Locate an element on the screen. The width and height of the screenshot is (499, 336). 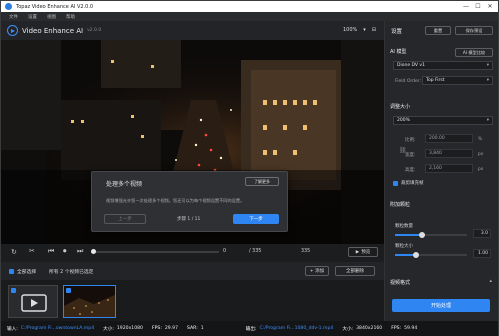
thumbnail-image is located at coordinates (89, 301).